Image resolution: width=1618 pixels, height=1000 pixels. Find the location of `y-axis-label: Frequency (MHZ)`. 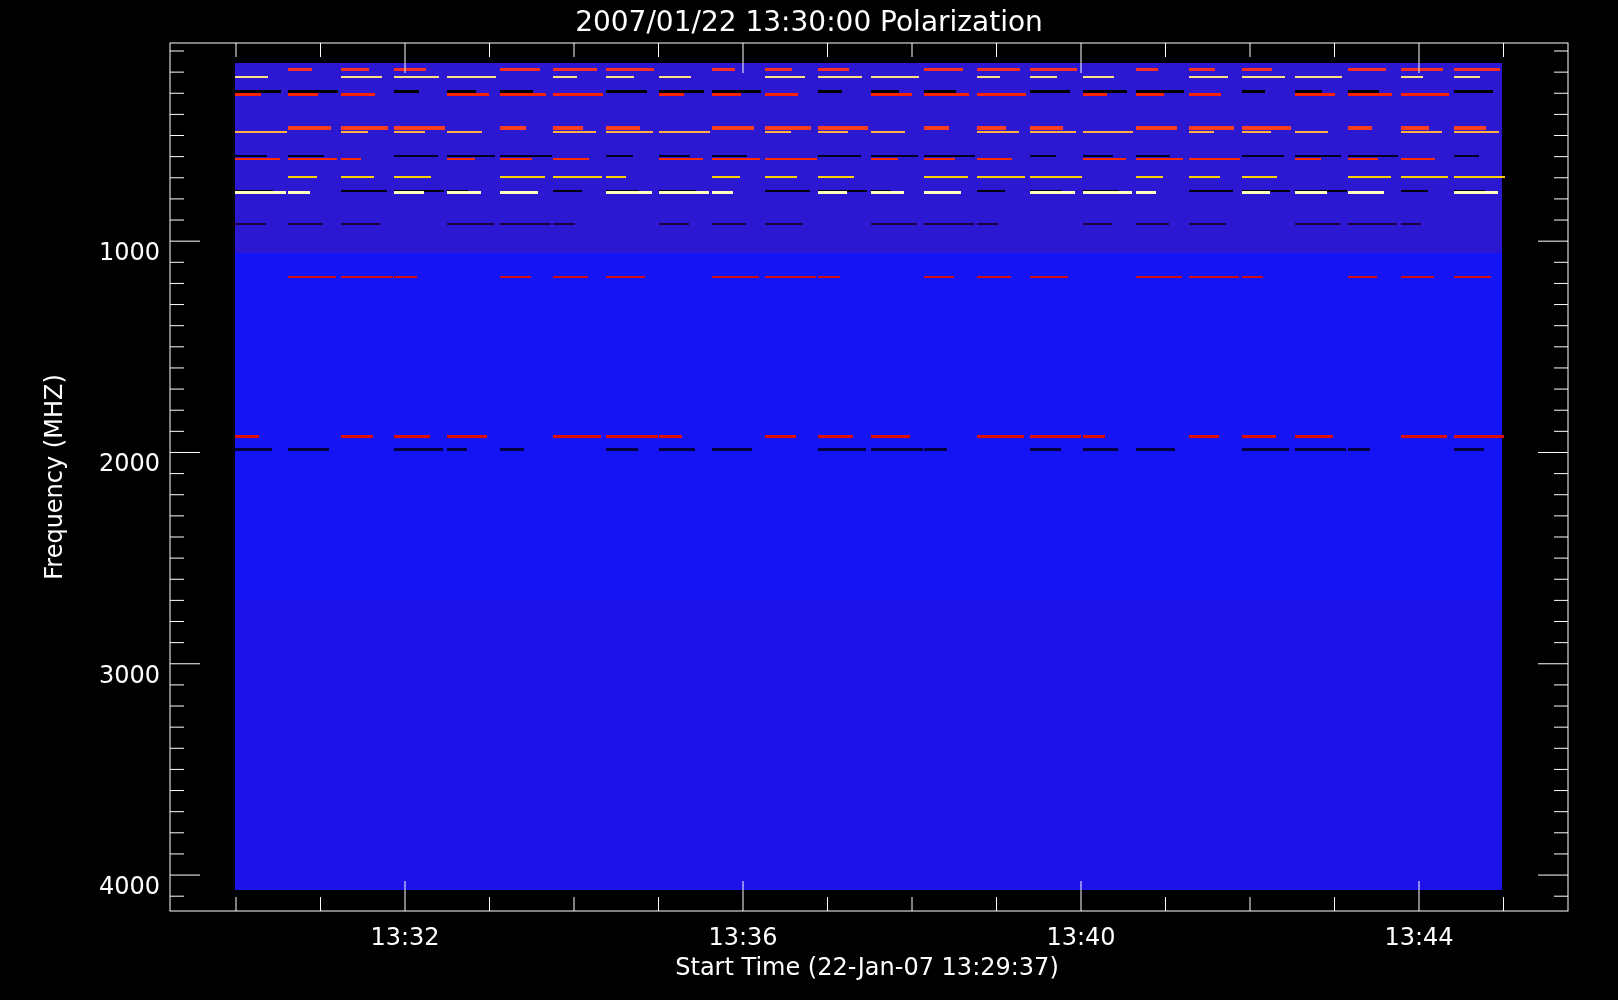

y-axis-label: Frequency (MHZ) is located at coordinates (54, 477).